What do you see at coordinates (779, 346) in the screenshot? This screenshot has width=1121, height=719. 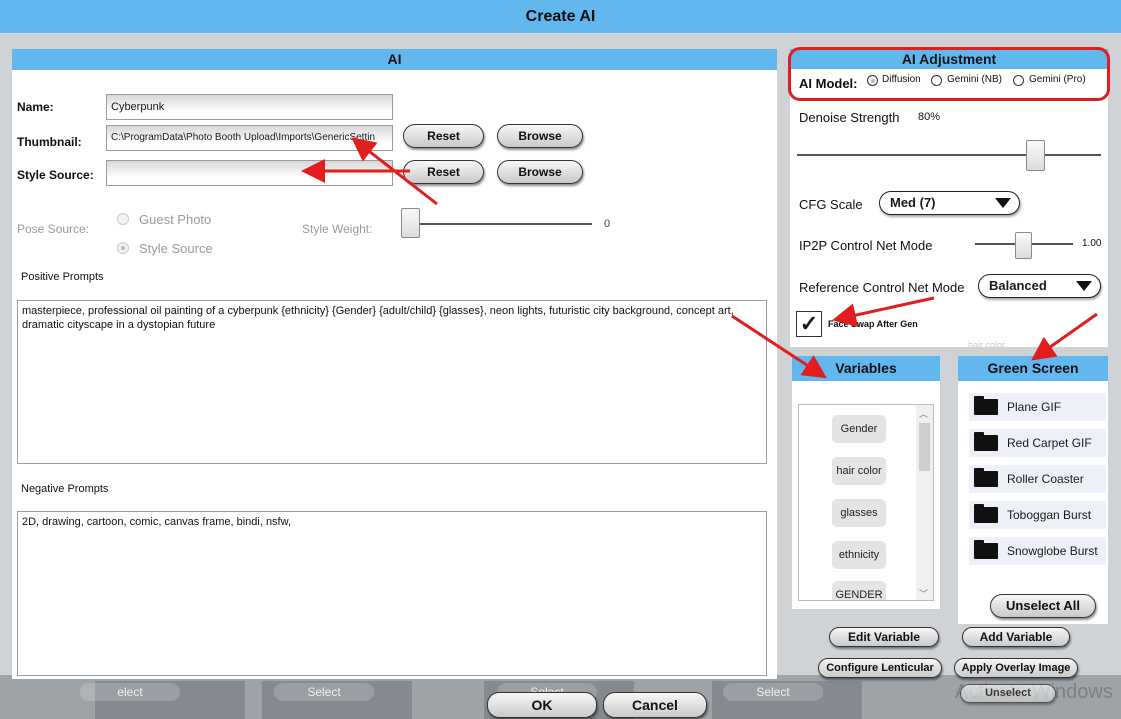 I see `arrow-to-variables` at bounding box center [779, 346].